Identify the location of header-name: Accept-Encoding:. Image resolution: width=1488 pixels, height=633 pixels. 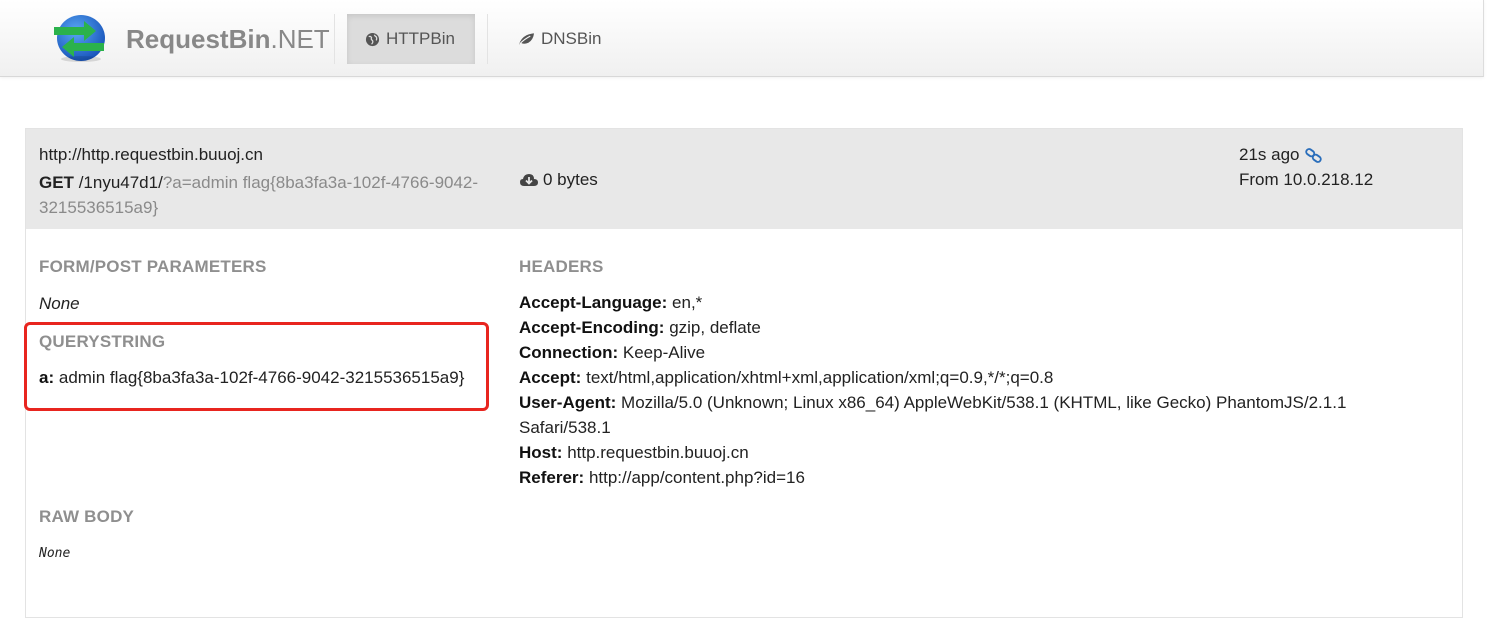
(592, 327).